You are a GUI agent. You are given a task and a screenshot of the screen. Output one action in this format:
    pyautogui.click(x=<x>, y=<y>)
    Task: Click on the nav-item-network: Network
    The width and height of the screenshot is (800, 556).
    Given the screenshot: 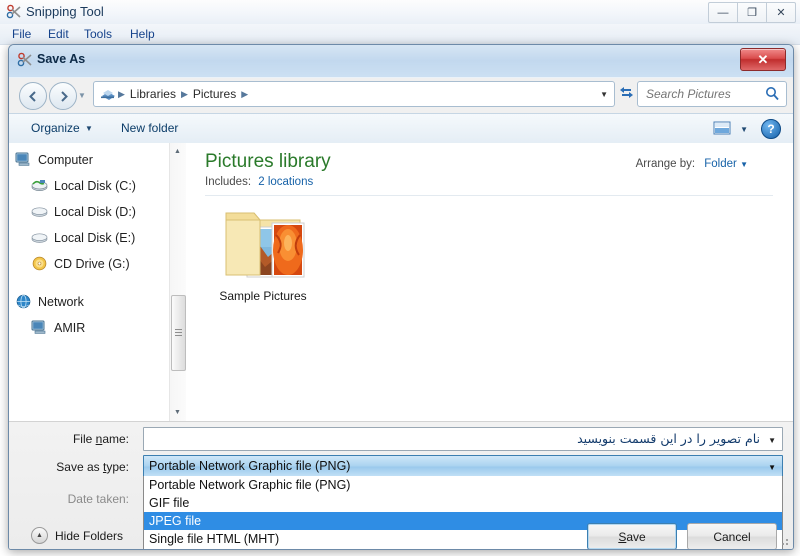 What is the action you would take?
    pyautogui.click(x=89, y=302)
    